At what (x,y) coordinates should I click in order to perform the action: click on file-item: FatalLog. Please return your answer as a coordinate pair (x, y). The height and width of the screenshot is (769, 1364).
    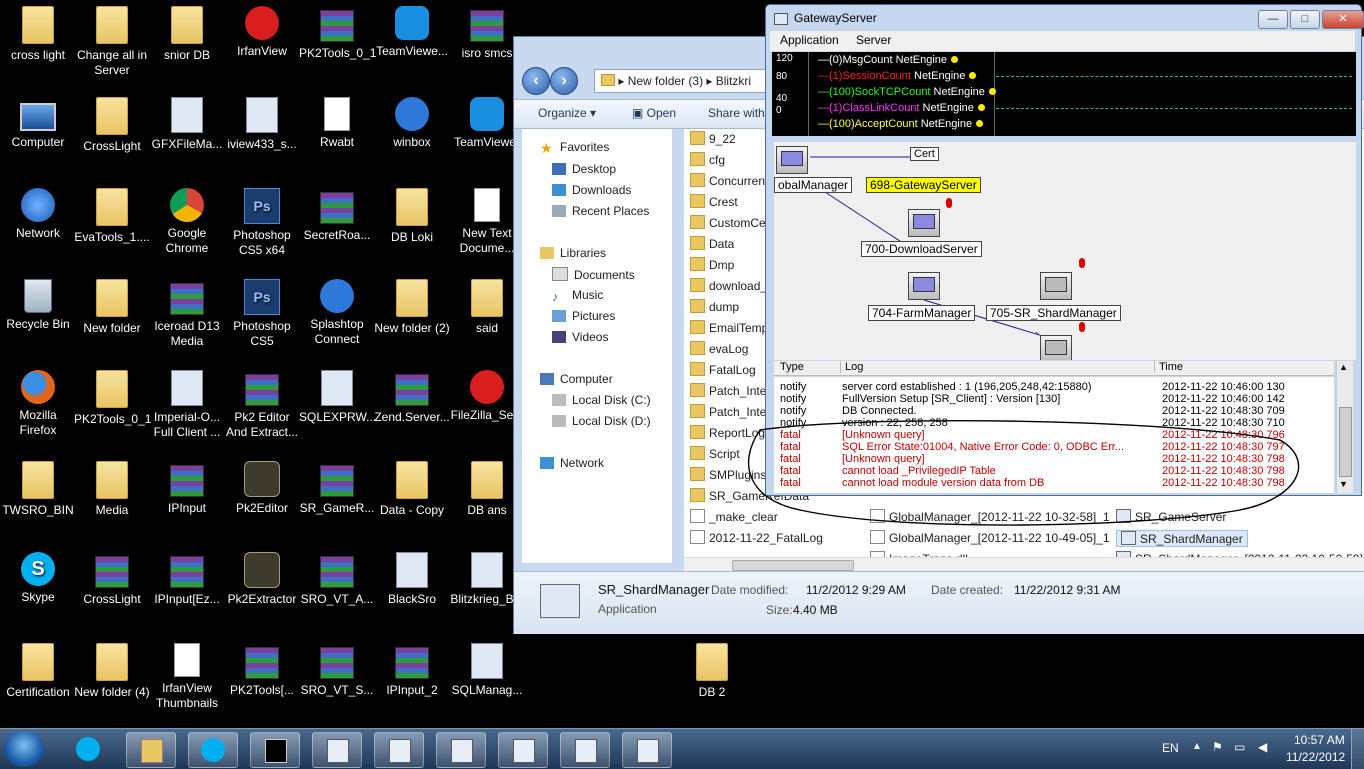
    Looking at the image, I should click on (723, 369).